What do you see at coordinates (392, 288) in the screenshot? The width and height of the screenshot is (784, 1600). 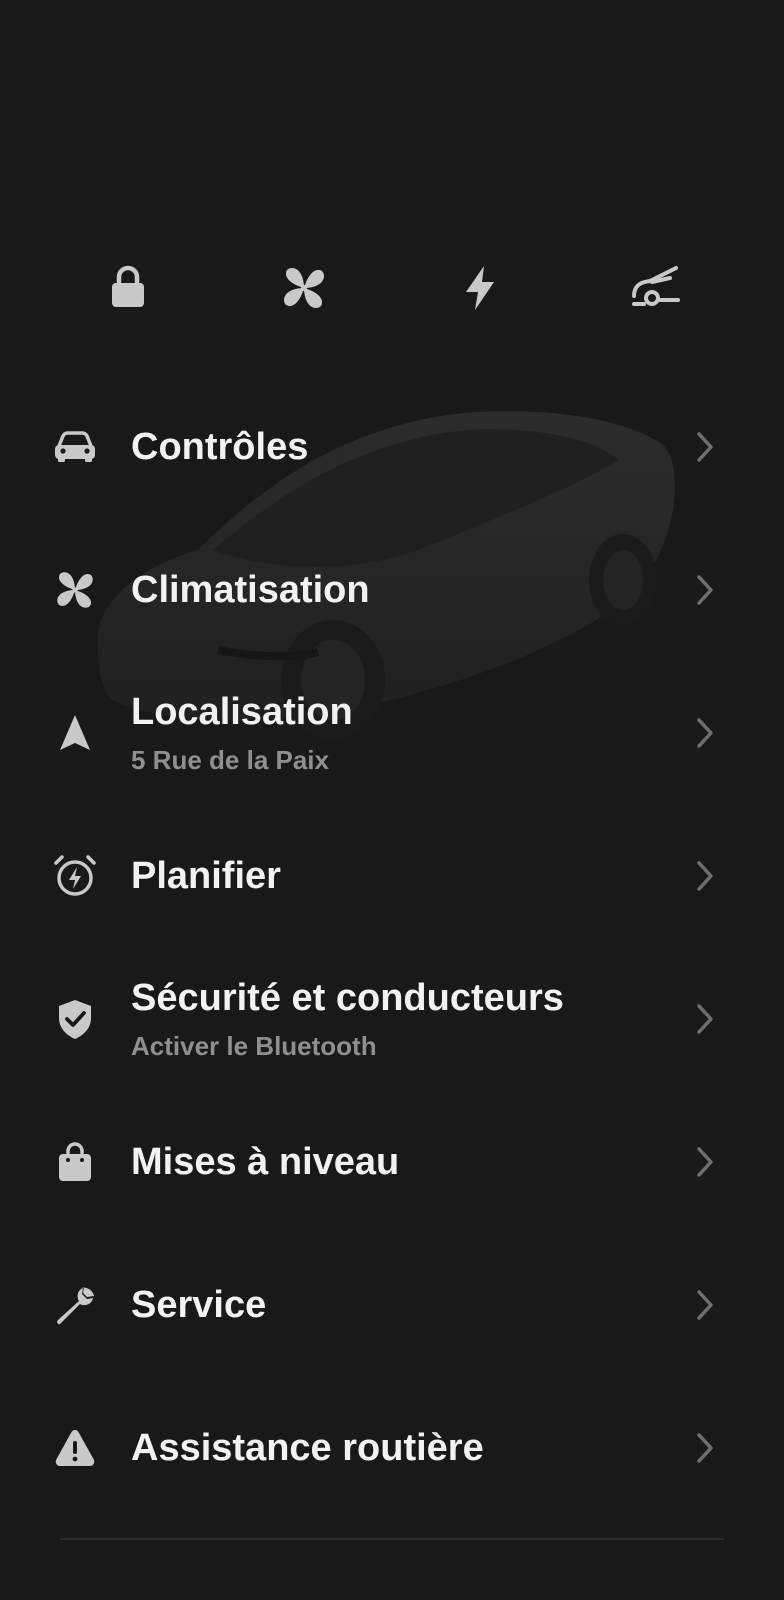 I see `quick-actions-bar` at bounding box center [392, 288].